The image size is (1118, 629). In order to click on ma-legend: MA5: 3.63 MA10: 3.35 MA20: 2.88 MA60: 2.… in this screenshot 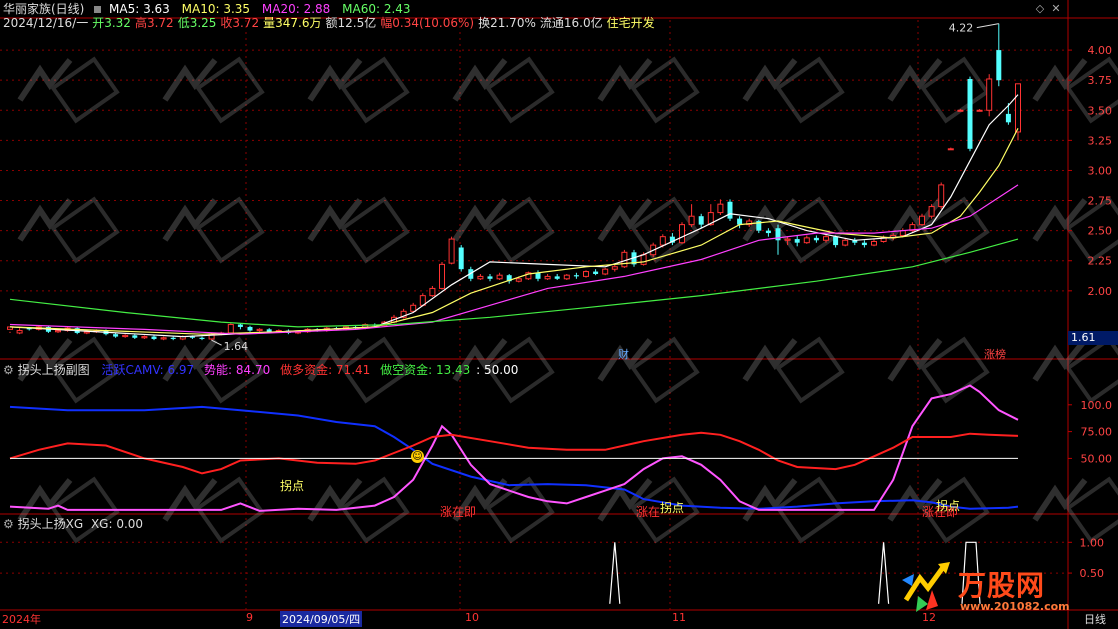, I will do `click(252, 9)`.